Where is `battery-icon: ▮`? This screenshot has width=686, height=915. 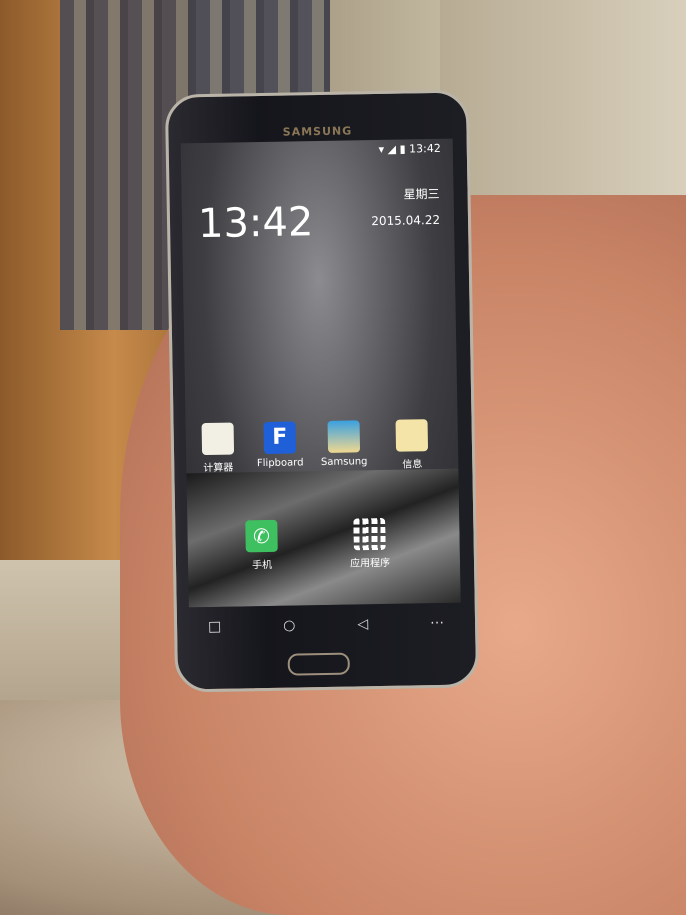 battery-icon: ▮ is located at coordinates (402, 149).